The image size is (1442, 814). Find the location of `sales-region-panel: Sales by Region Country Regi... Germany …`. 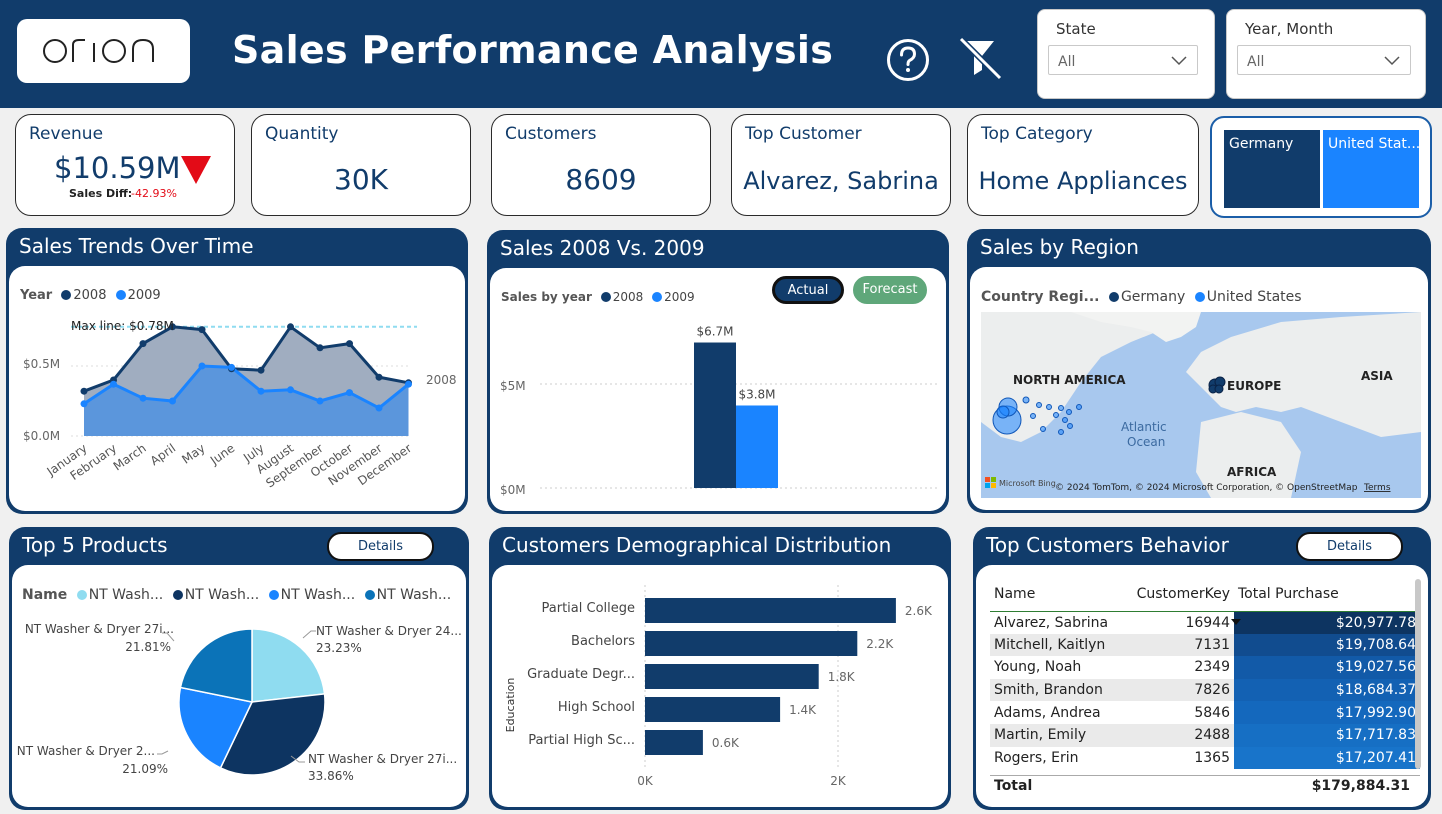

sales-region-panel: Sales by Region Country Regi... Germany … is located at coordinates (1199, 371).